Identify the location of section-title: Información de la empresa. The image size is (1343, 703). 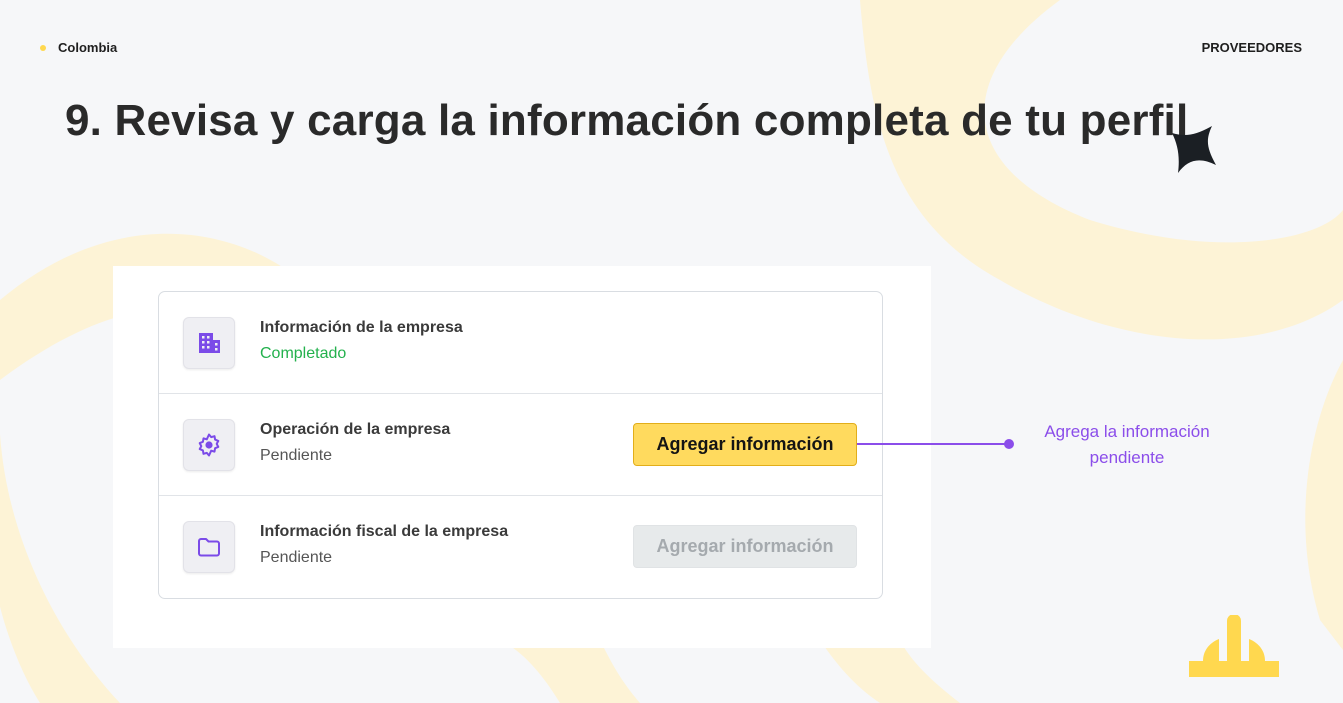
(361, 327).